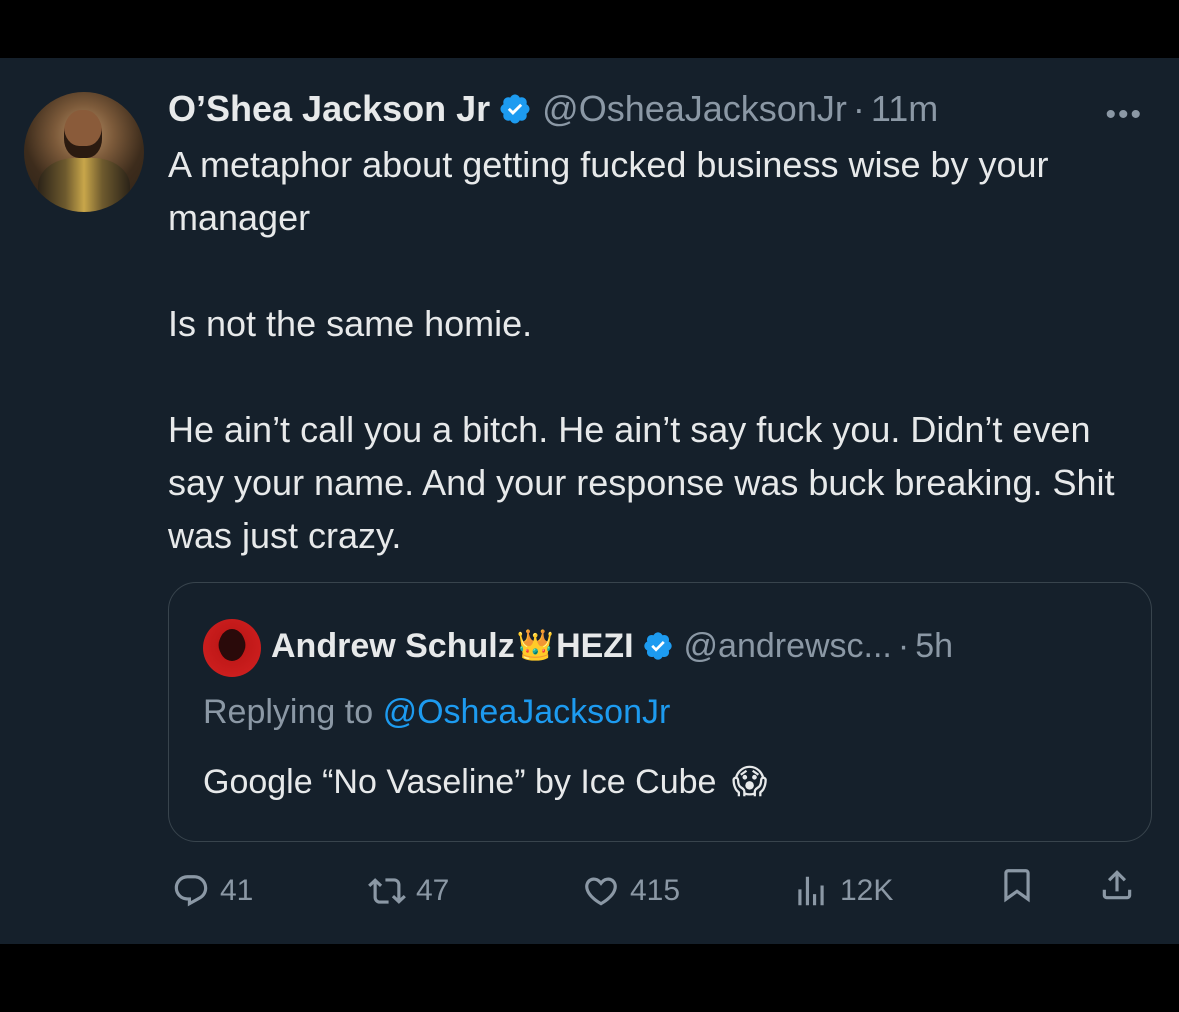 The image size is (1179, 1012). I want to click on repost-count: 47, so click(433, 890).